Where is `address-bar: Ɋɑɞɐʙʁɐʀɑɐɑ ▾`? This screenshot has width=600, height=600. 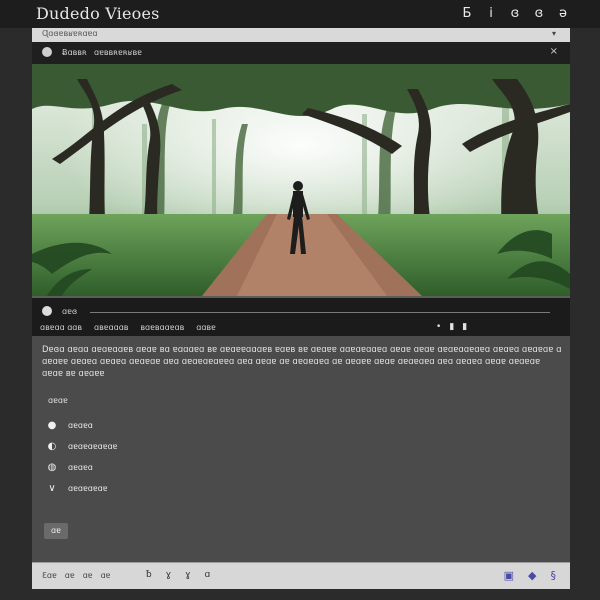
address-bar: Ɋɑɞɐʙʁɐʀɑɐɑ ▾ is located at coordinates (301, 35).